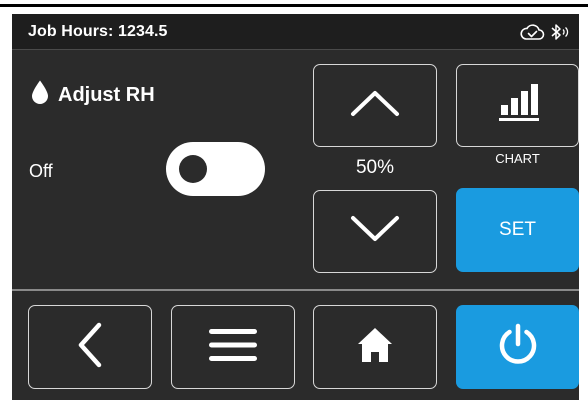 This screenshot has height=400, width=588. What do you see at coordinates (215, 169) in the screenshot?
I see `rh-toggle-switch` at bounding box center [215, 169].